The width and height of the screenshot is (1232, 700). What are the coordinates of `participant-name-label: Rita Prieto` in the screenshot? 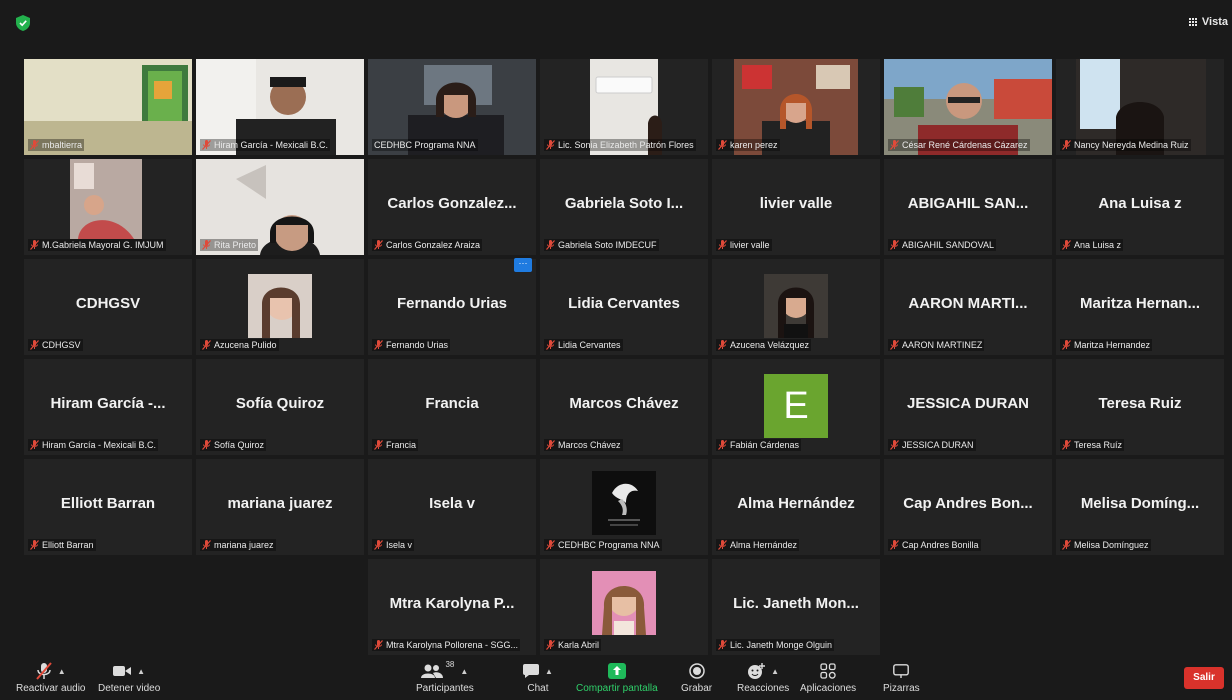 It's located at (229, 245).